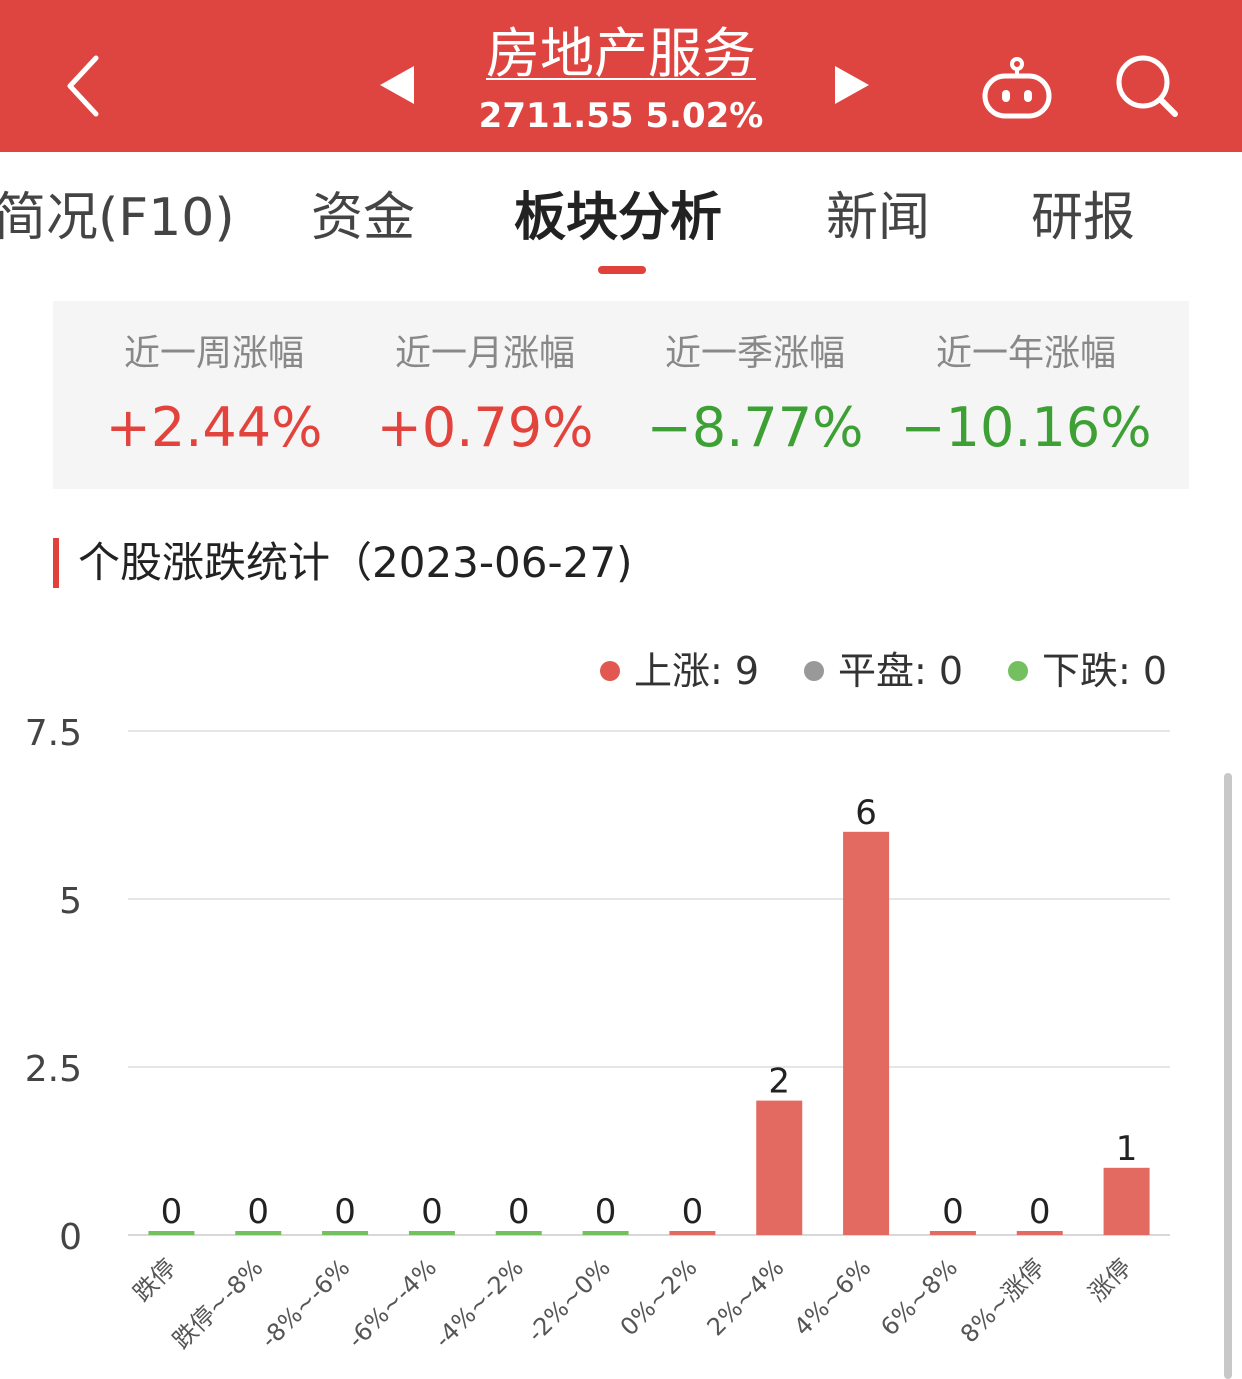  I want to click on stat-value: +2.44%, so click(214, 427).